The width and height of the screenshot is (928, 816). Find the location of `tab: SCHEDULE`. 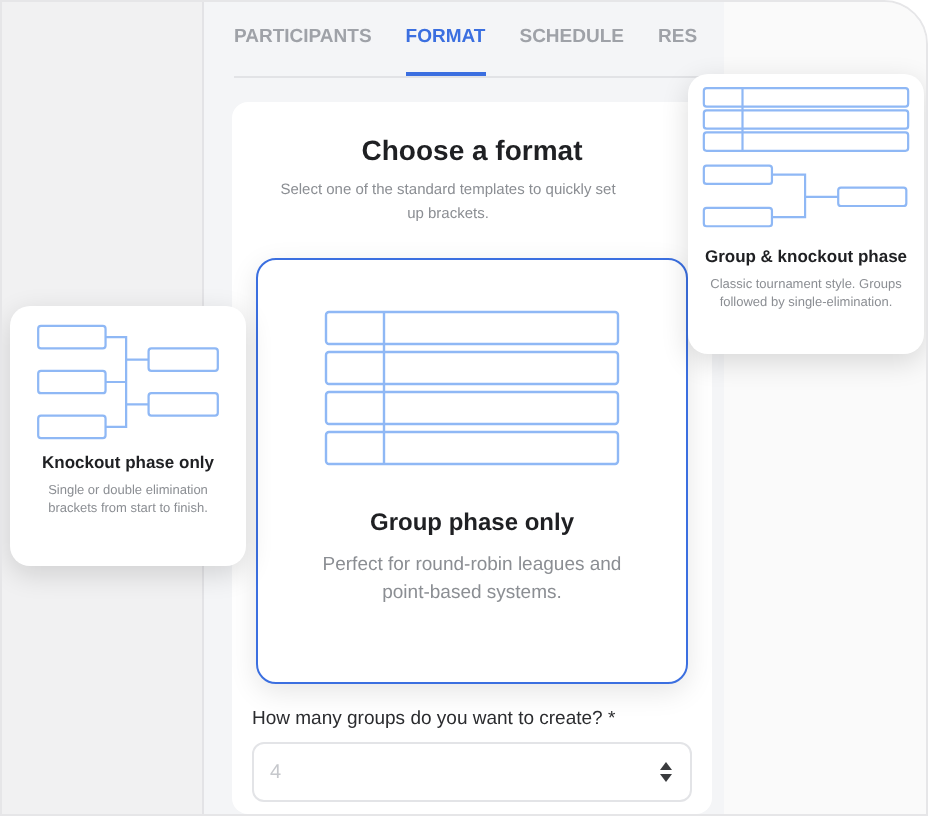

tab: SCHEDULE is located at coordinates (571, 39).